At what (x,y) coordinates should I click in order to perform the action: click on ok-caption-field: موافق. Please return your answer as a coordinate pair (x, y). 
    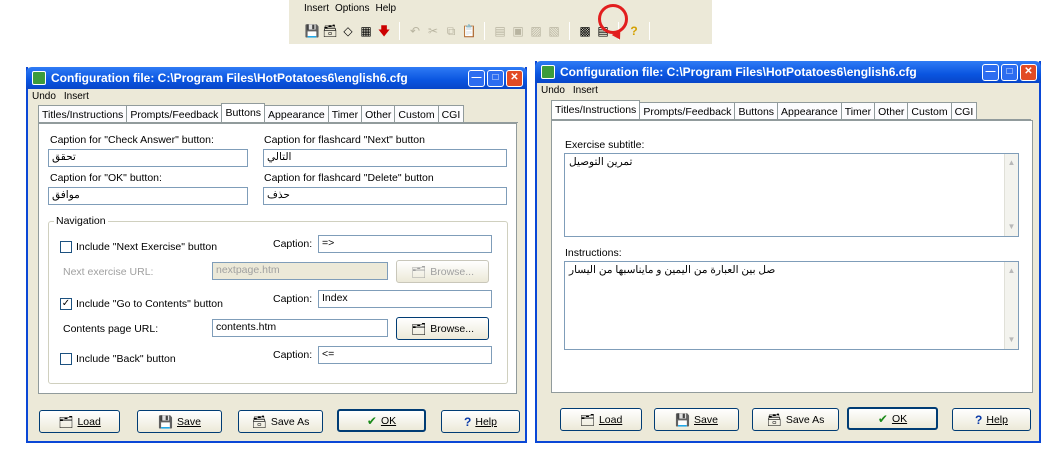
    Looking at the image, I should click on (148, 196).